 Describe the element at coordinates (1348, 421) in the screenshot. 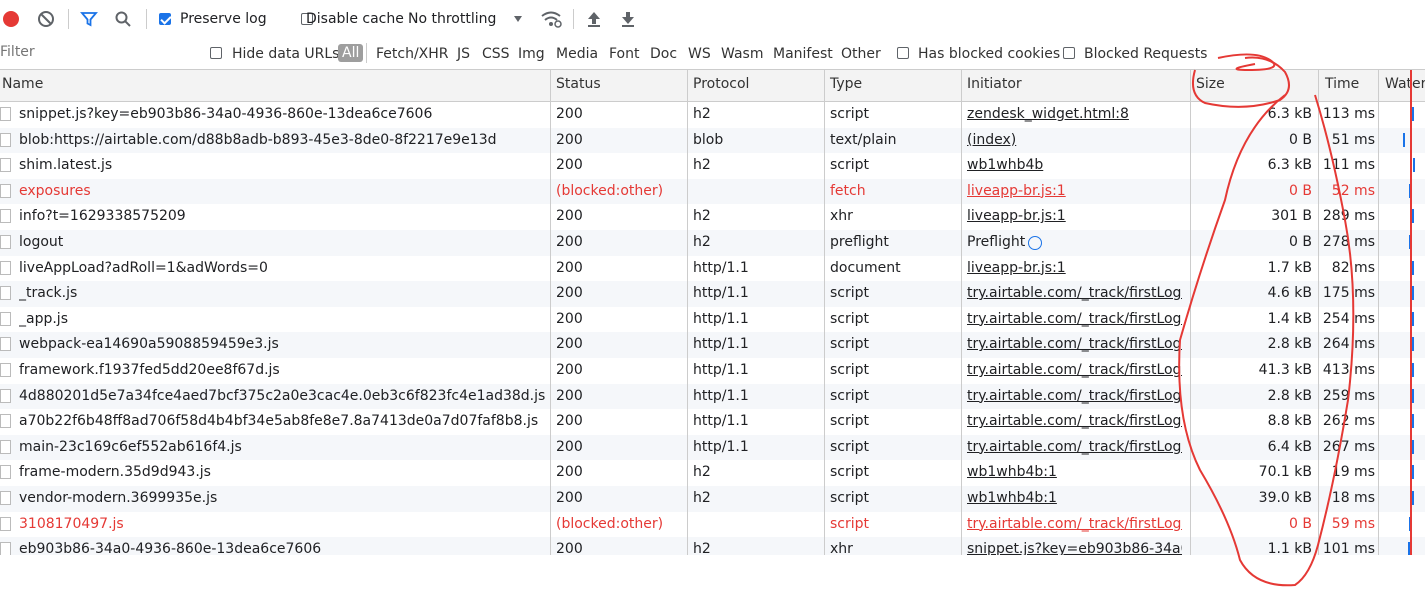

I see `request-time: 262 ms` at that location.